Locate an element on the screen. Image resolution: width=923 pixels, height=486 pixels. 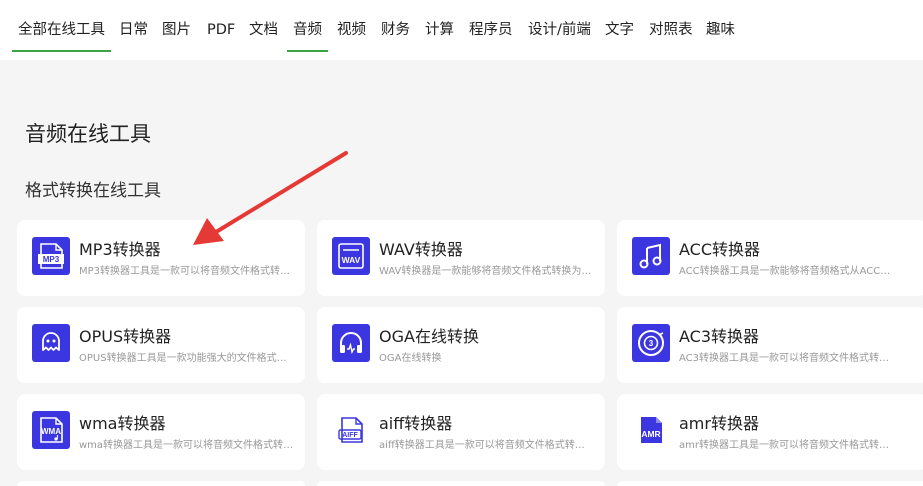
page-title: 音频在线工具 is located at coordinates (88, 134).